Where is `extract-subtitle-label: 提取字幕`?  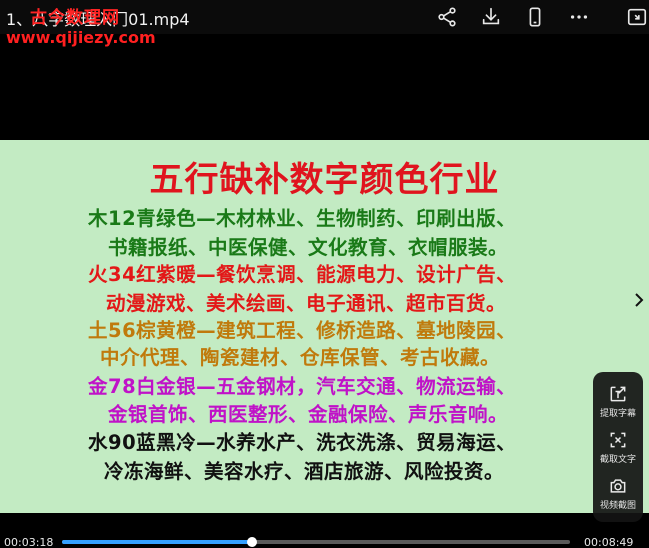 extract-subtitle-label: 提取字幕 is located at coordinates (617, 414).